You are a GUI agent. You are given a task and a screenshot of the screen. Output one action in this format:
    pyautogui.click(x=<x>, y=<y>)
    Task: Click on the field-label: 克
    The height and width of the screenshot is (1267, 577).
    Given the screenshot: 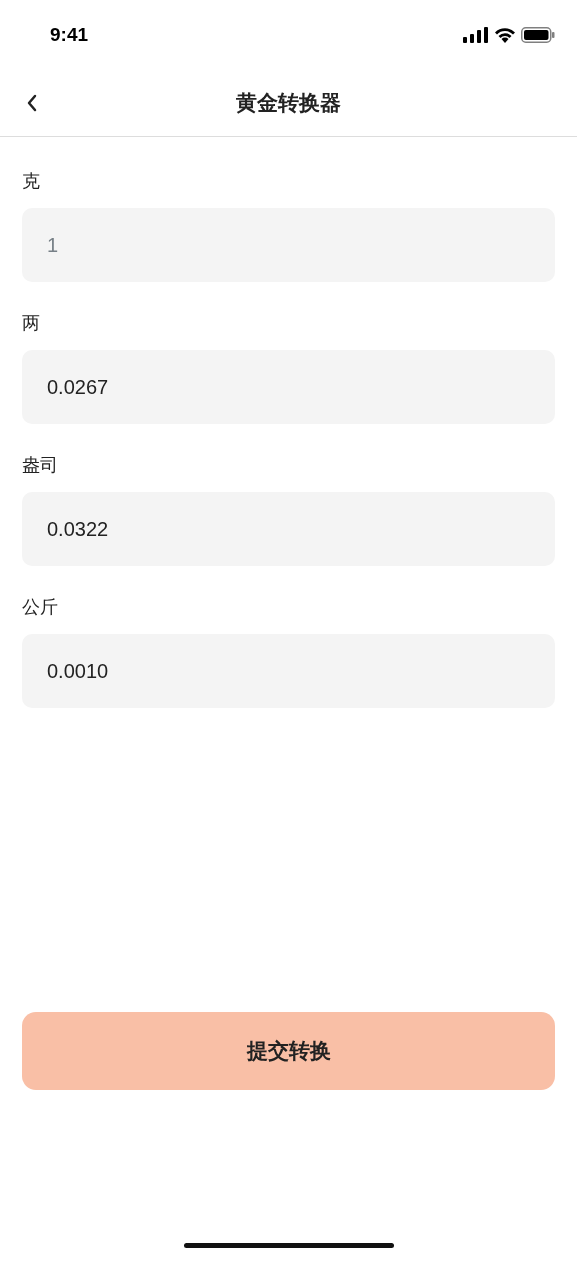 What is the action you would take?
    pyautogui.click(x=31, y=181)
    